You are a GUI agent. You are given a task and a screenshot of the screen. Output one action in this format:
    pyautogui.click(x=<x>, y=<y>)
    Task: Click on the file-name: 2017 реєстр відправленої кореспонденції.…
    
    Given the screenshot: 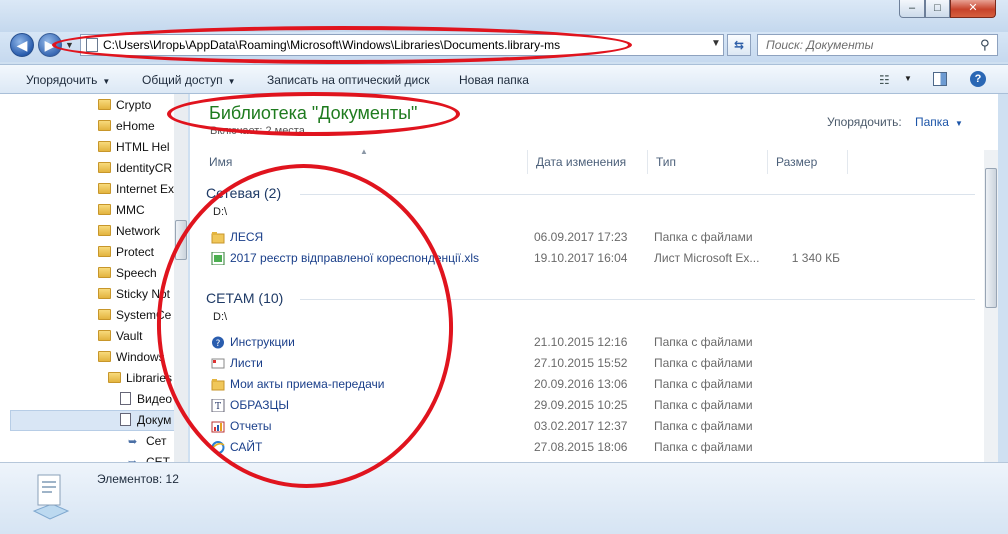 What is the action you would take?
    pyautogui.click(x=354, y=258)
    